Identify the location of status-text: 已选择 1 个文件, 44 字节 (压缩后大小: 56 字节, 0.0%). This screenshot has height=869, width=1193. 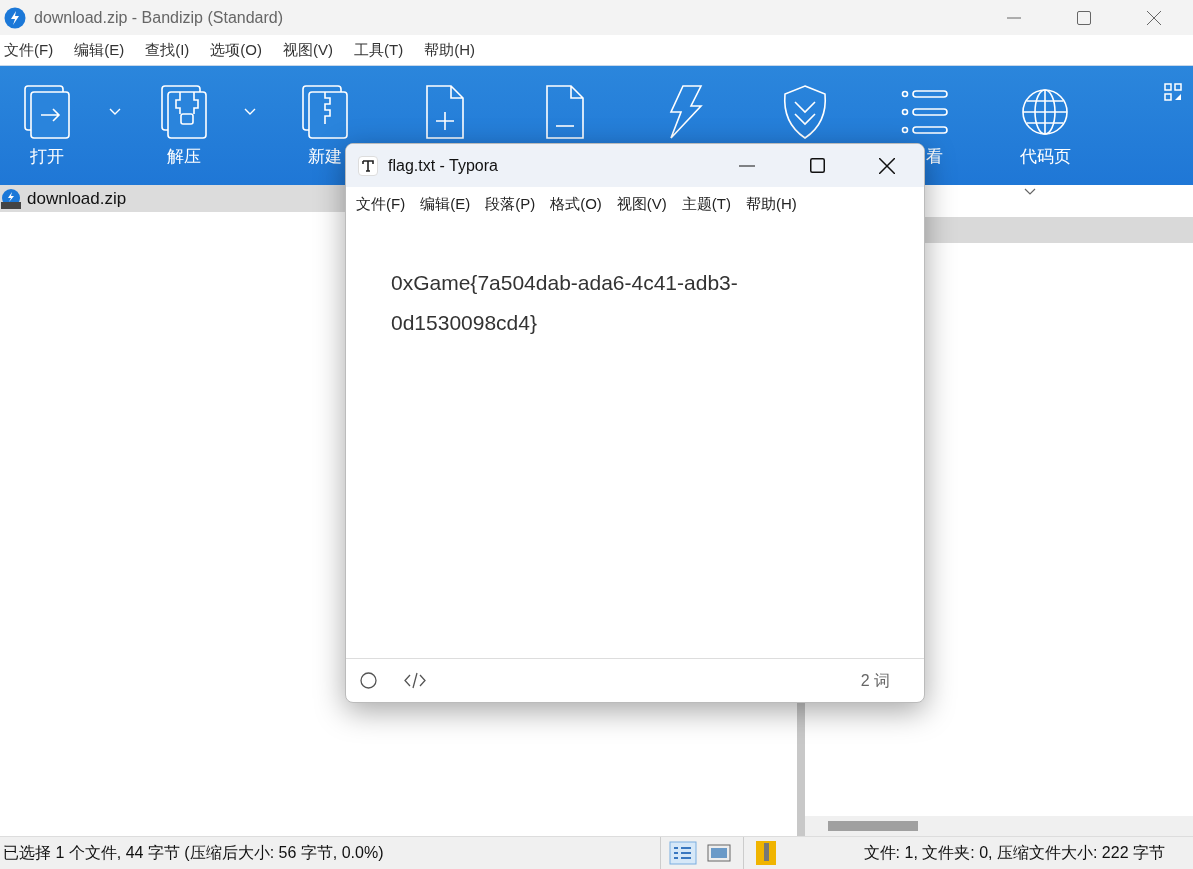
(193, 853).